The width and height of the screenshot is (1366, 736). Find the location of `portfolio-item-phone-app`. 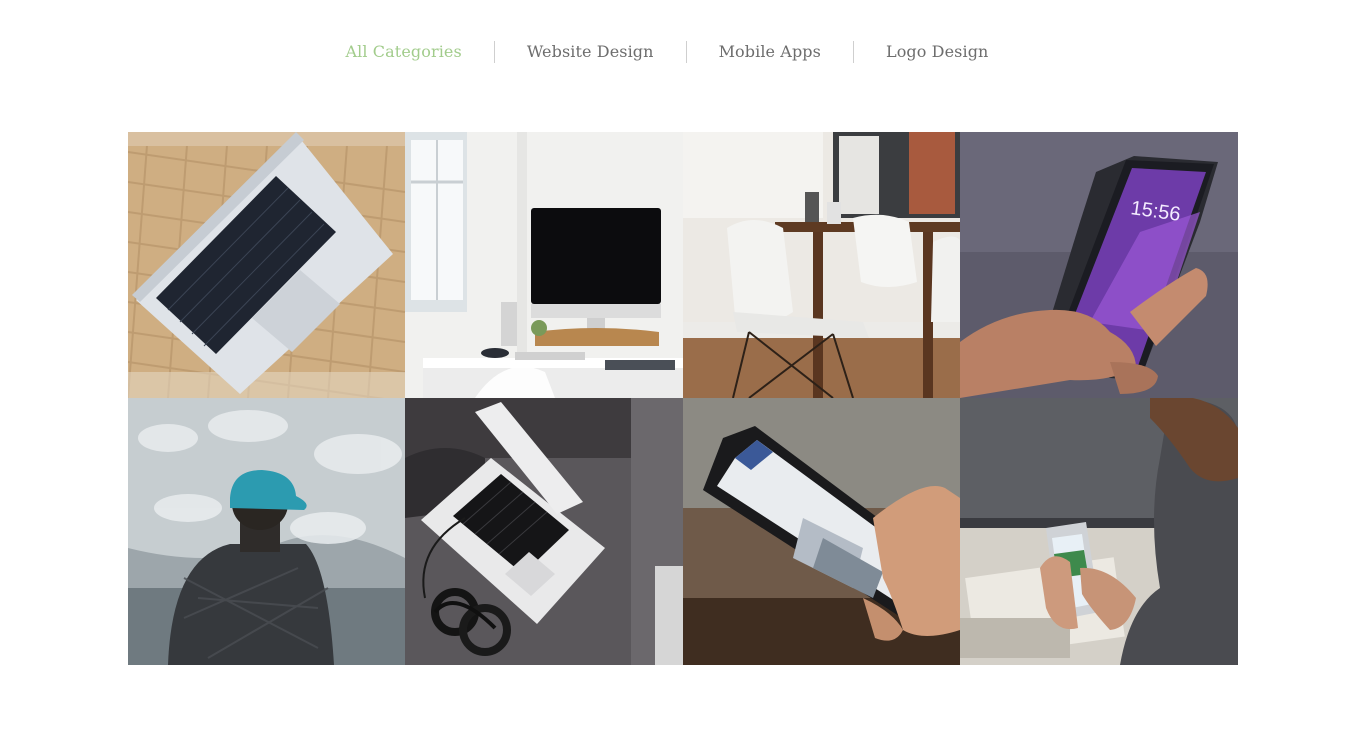

portfolio-item-phone-app is located at coordinates (821, 531).